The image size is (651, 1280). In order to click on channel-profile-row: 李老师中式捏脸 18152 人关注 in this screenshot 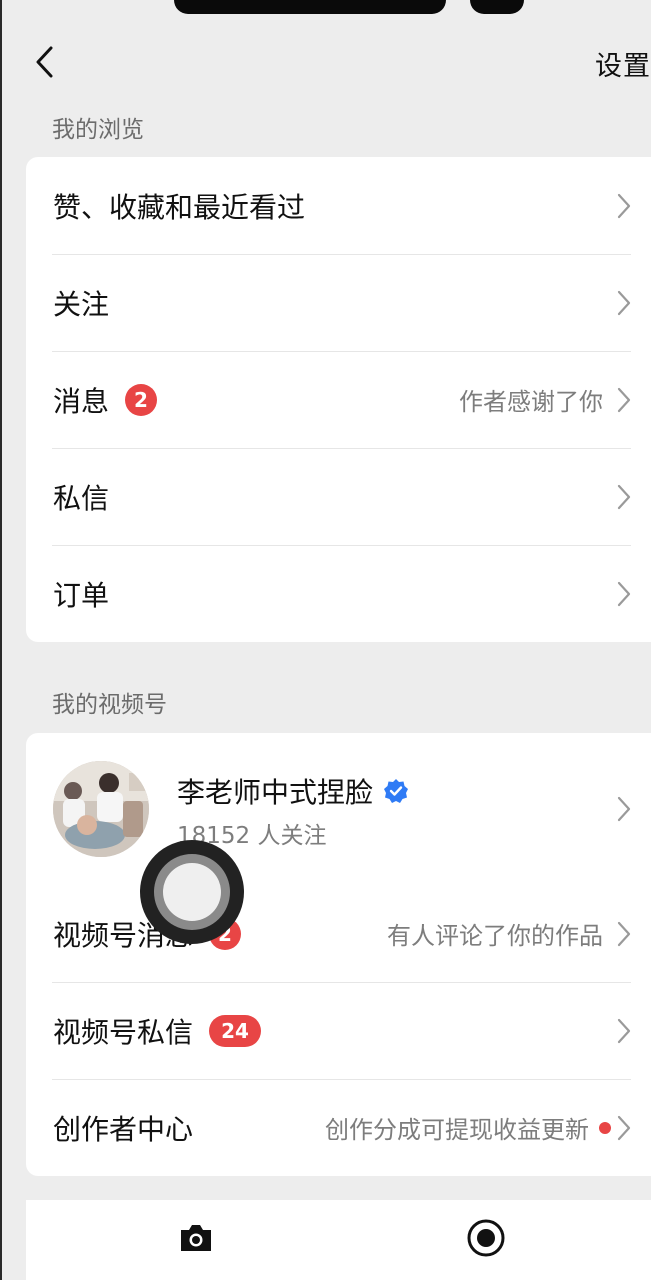, I will do `click(338, 809)`.